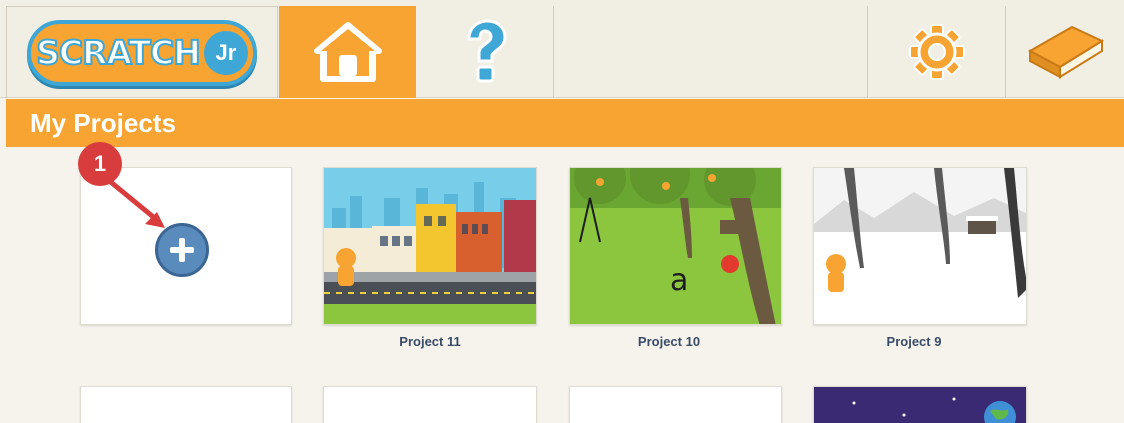 This screenshot has width=1124, height=423. I want to click on book-icon, so click(1066, 52).